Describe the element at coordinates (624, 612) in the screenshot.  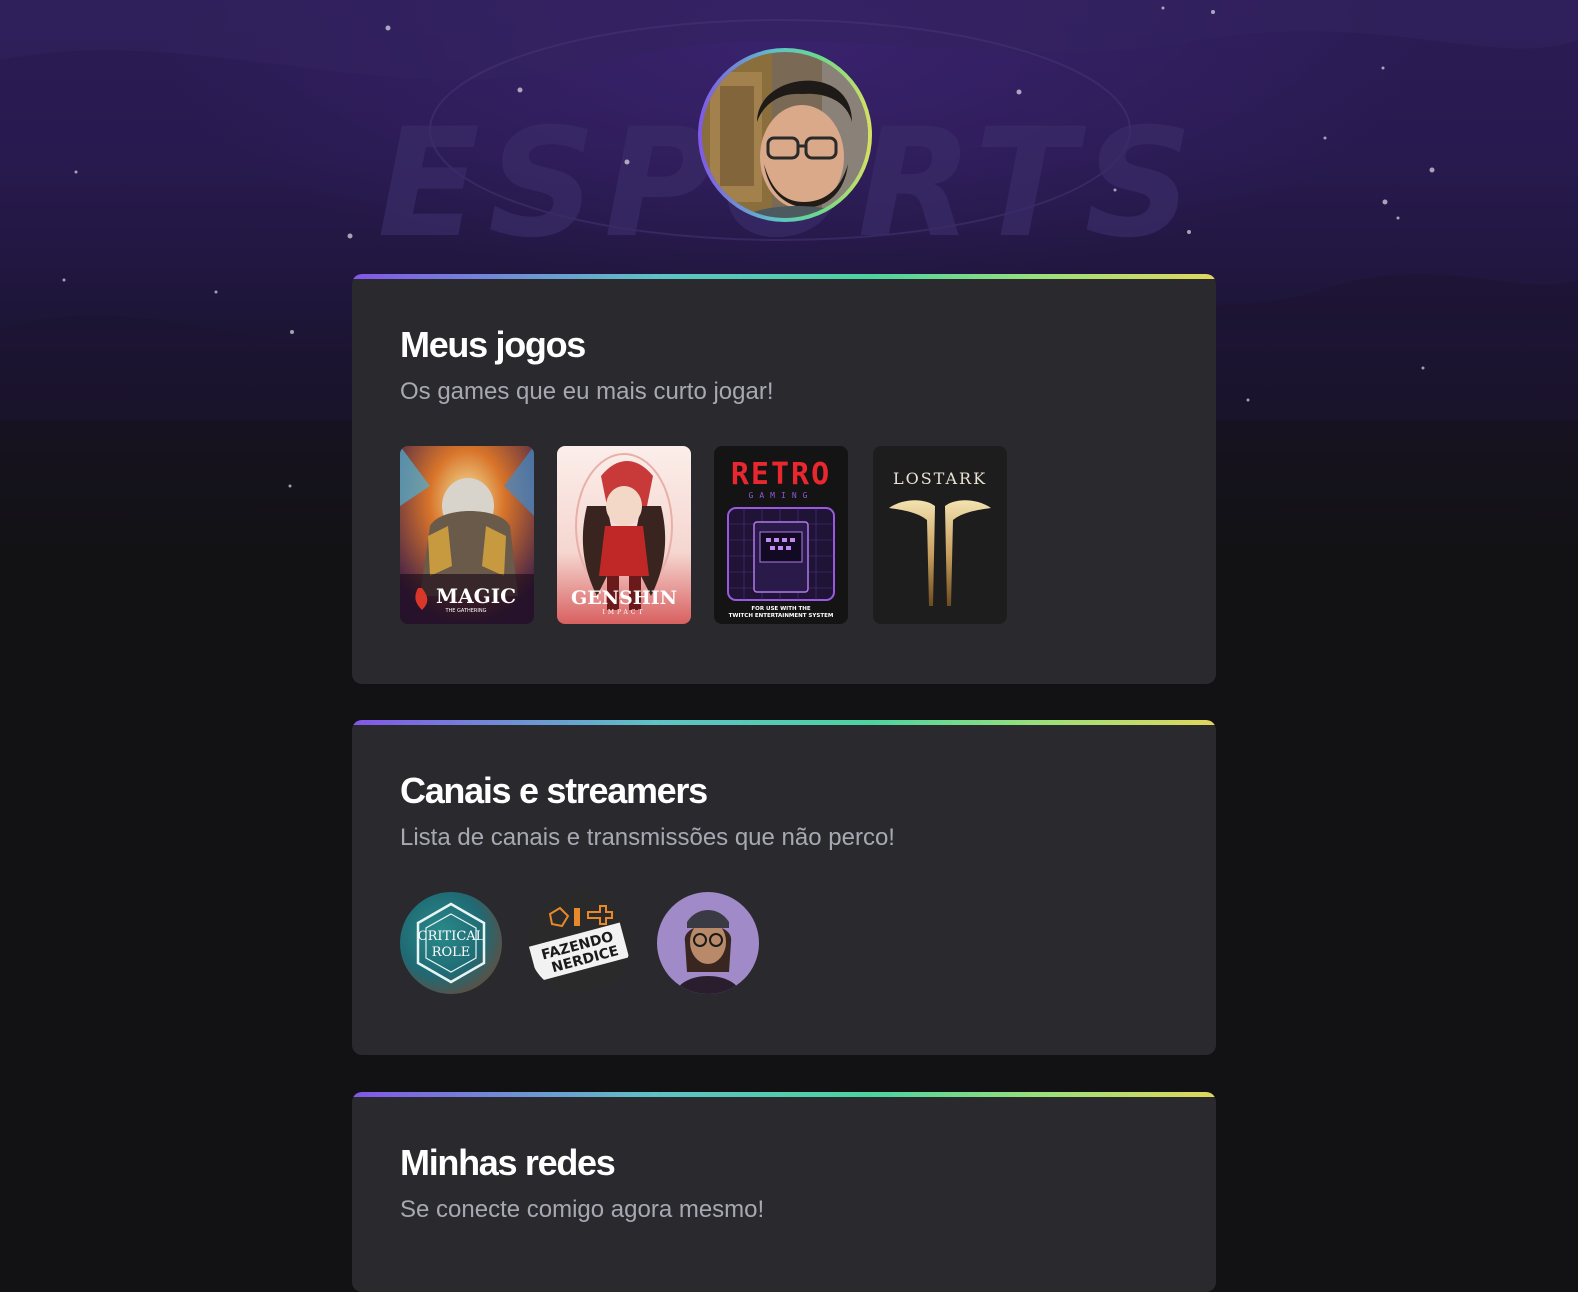
I see `svg-text: IMPACT` at that location.